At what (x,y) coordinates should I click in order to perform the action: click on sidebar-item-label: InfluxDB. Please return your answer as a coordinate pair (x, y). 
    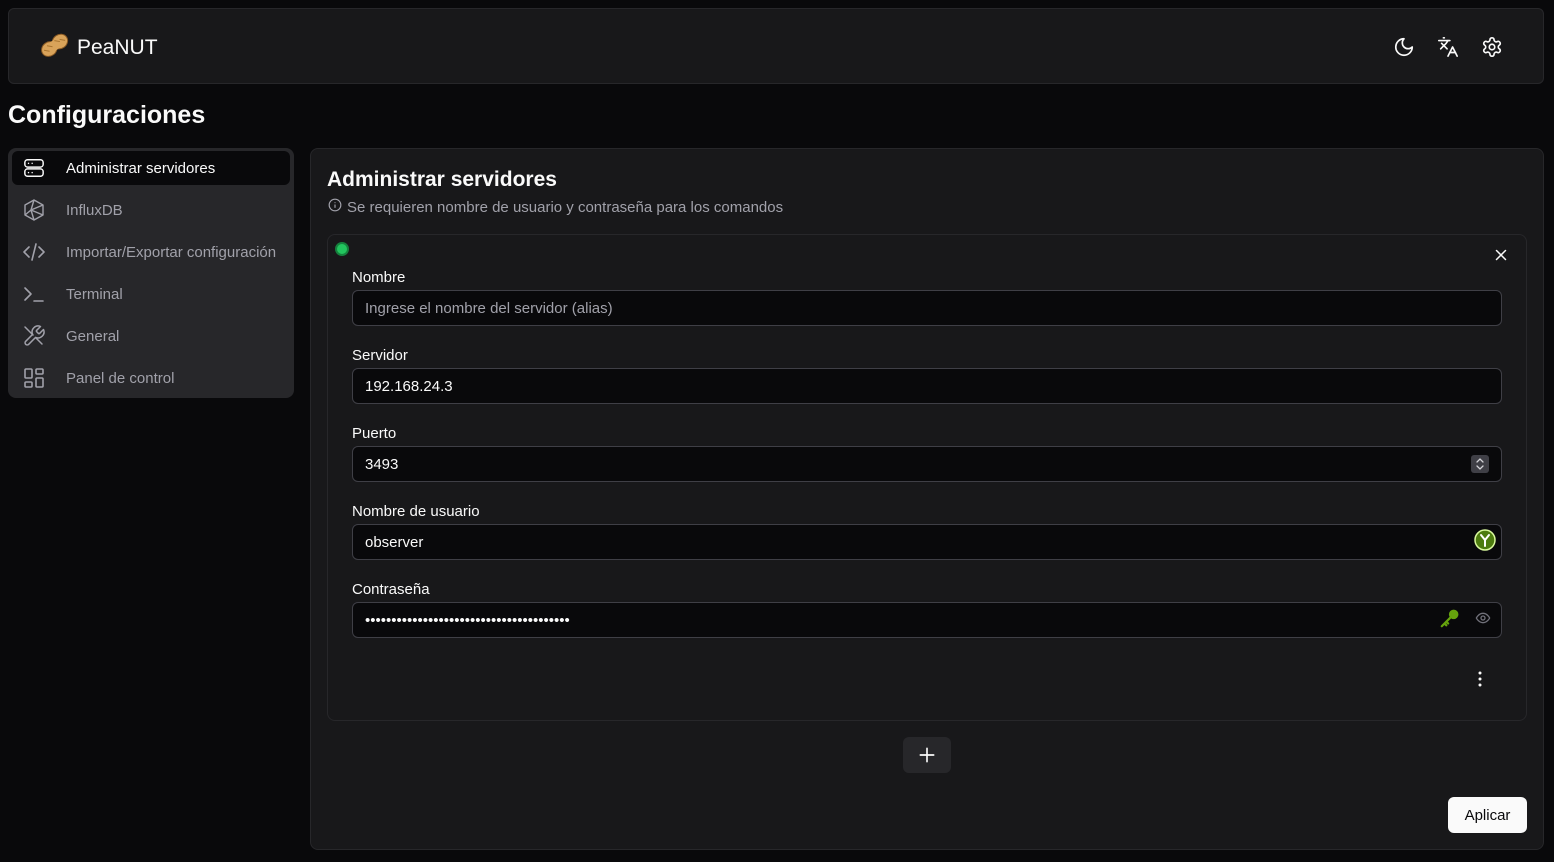
    Looking at the image, I should click on (94, 210).